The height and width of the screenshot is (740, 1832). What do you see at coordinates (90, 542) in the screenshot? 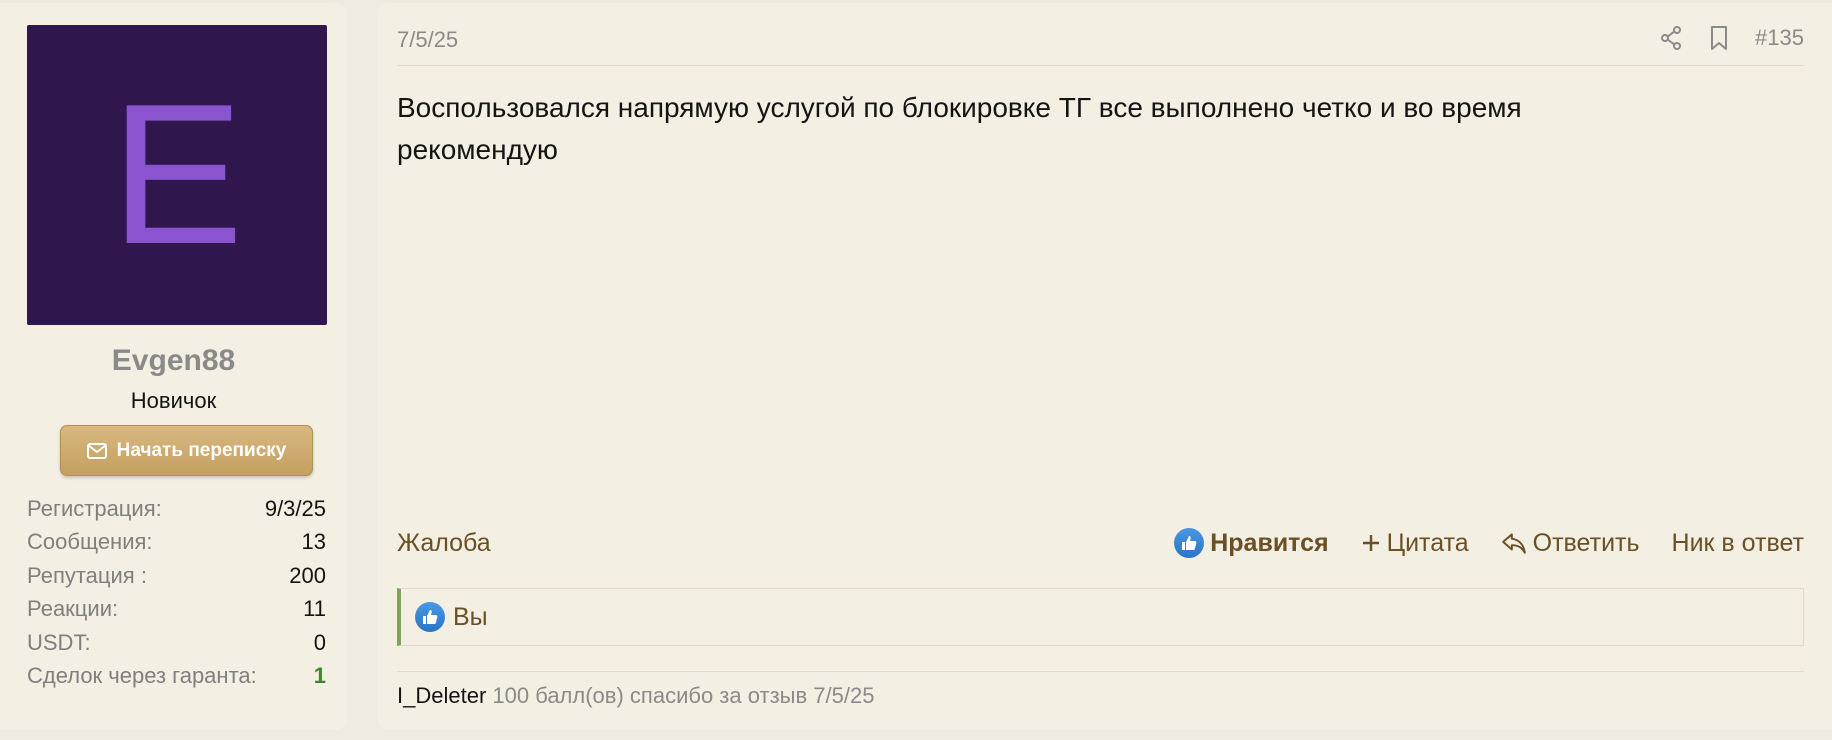
I see `stat-label: Сообщения:` at bounding box center [90, 542].